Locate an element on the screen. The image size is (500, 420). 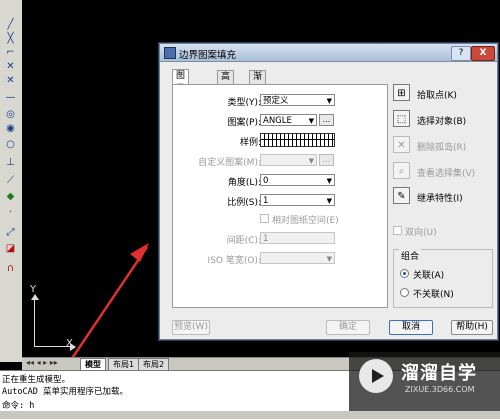
tab-gradient: 渐变色 is located at coordinates (258, 89).